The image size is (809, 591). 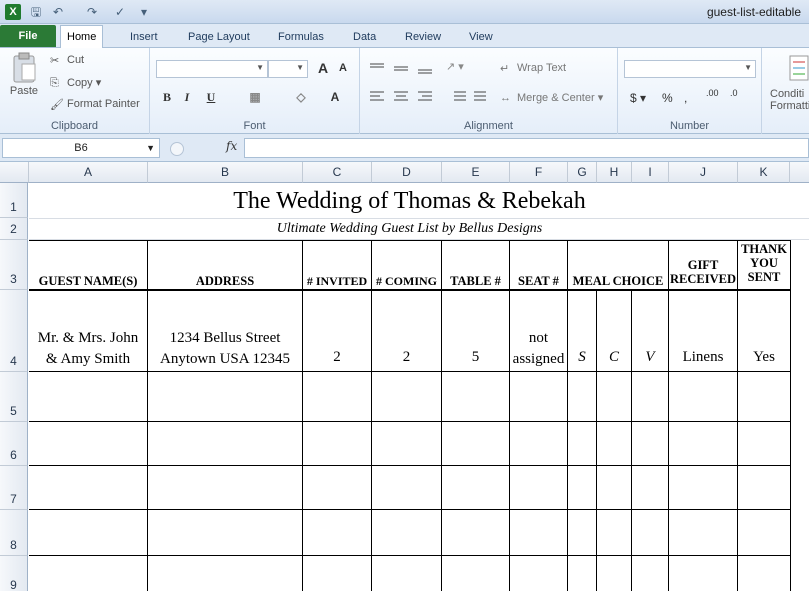 I want to click on row-header-3: 3, so click(x=14, y=265).